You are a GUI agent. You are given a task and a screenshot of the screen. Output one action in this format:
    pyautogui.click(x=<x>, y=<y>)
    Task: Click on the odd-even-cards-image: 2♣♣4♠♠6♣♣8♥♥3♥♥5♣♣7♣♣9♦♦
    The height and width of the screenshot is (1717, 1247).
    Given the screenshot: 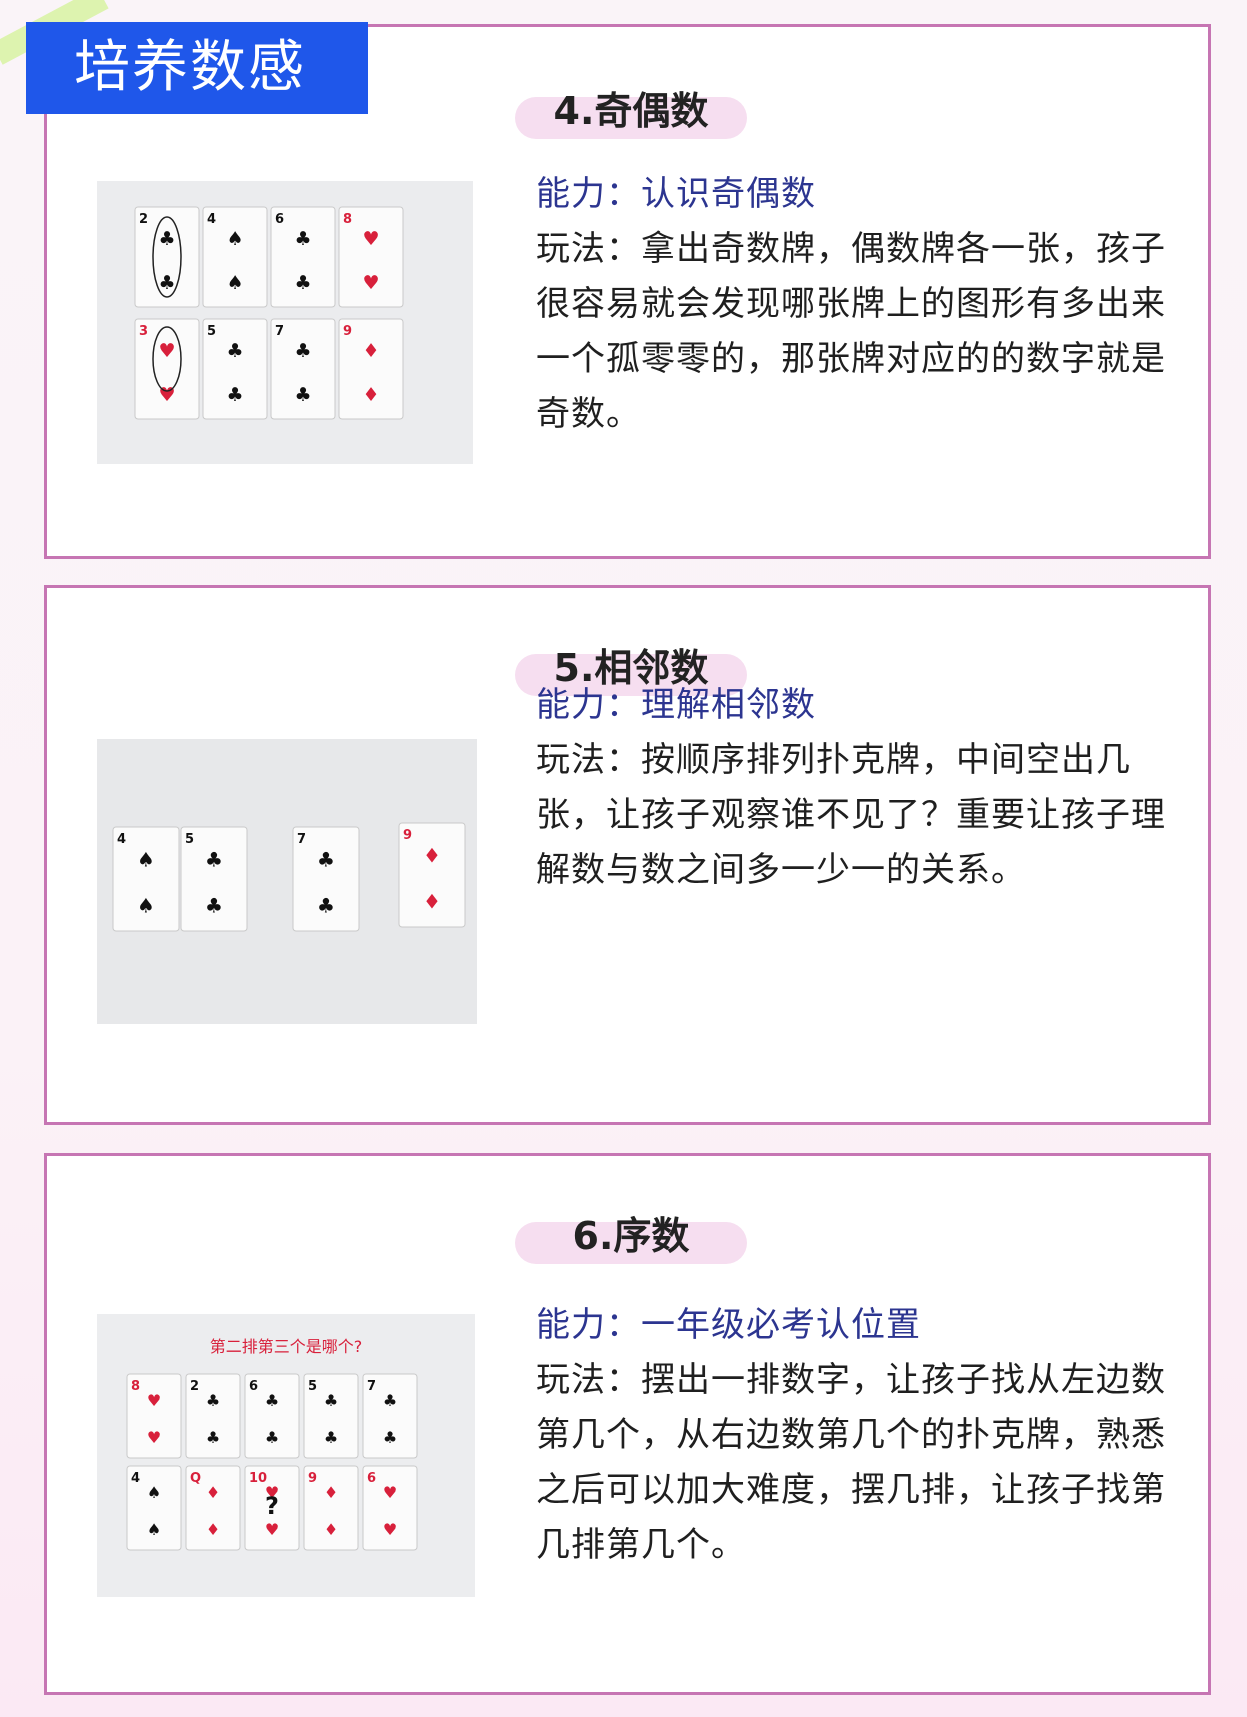 What is the action you would take?
    pyautogui.click(x=285, y=322)
    